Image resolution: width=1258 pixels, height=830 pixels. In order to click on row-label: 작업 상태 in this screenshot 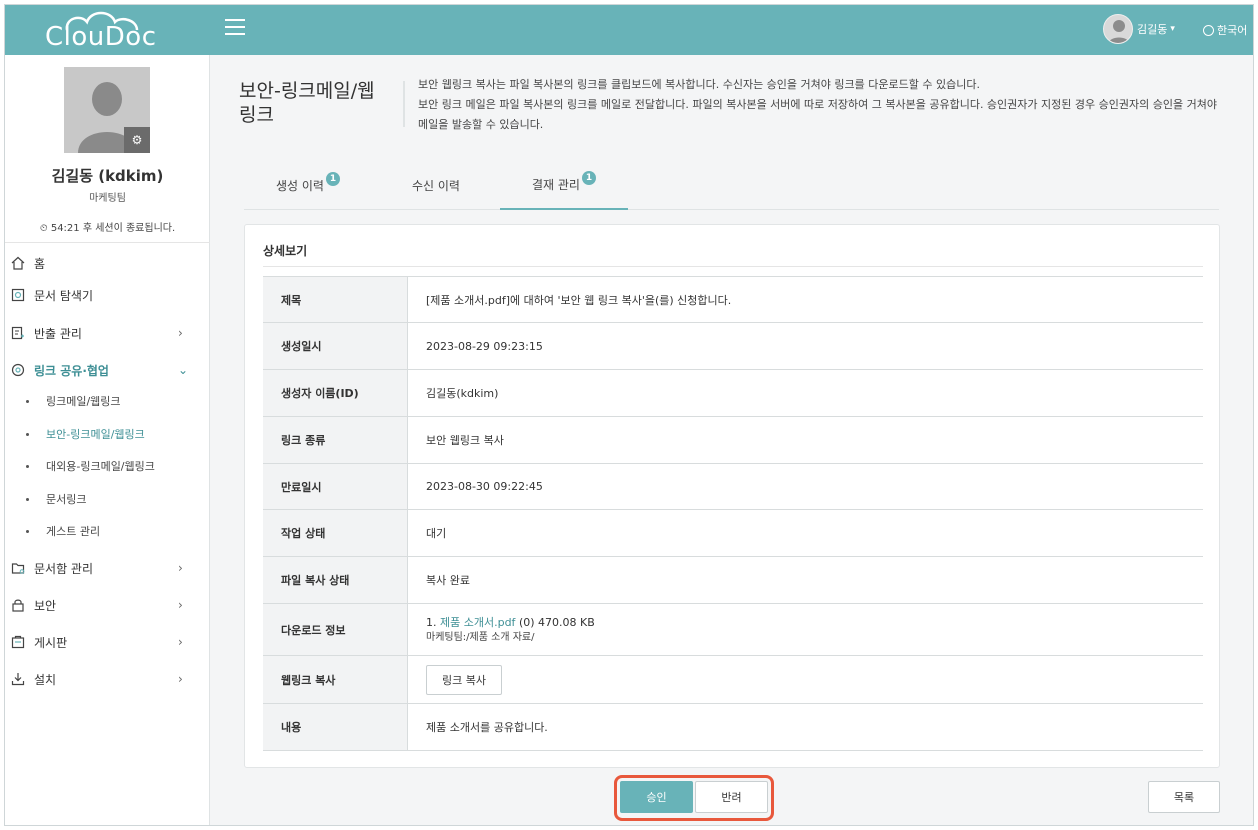, I will do `click(335, 533)`.